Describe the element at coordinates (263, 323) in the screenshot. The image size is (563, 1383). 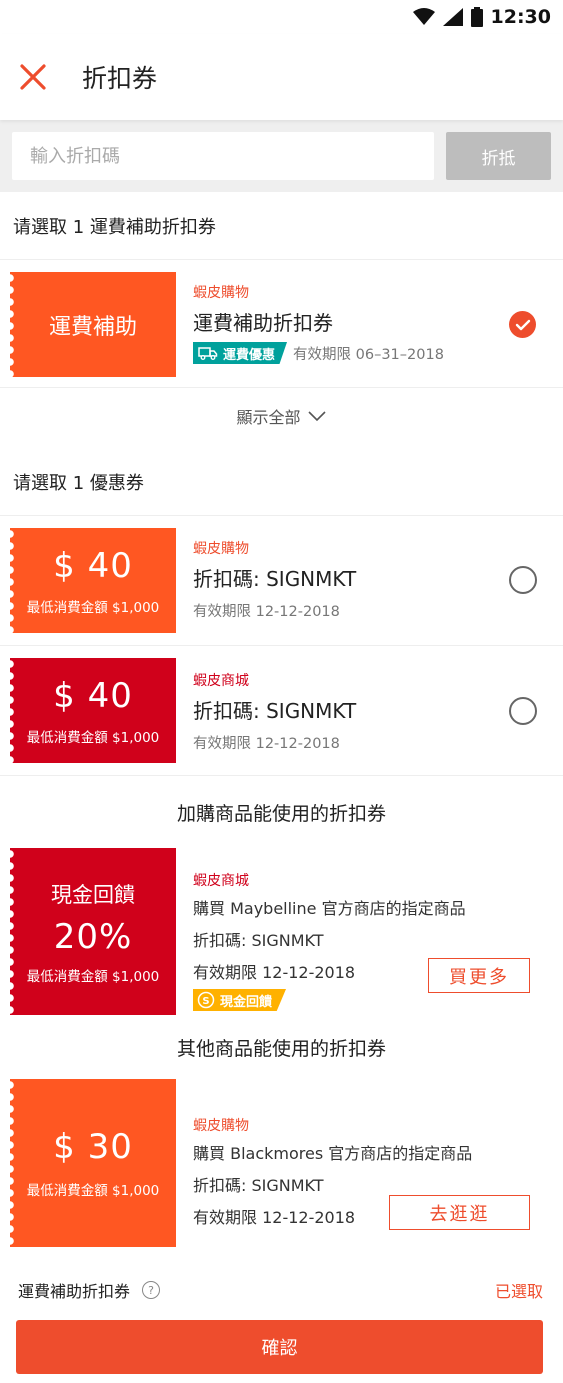
I see `voucher-name: 運費補助折扣券` at that location.